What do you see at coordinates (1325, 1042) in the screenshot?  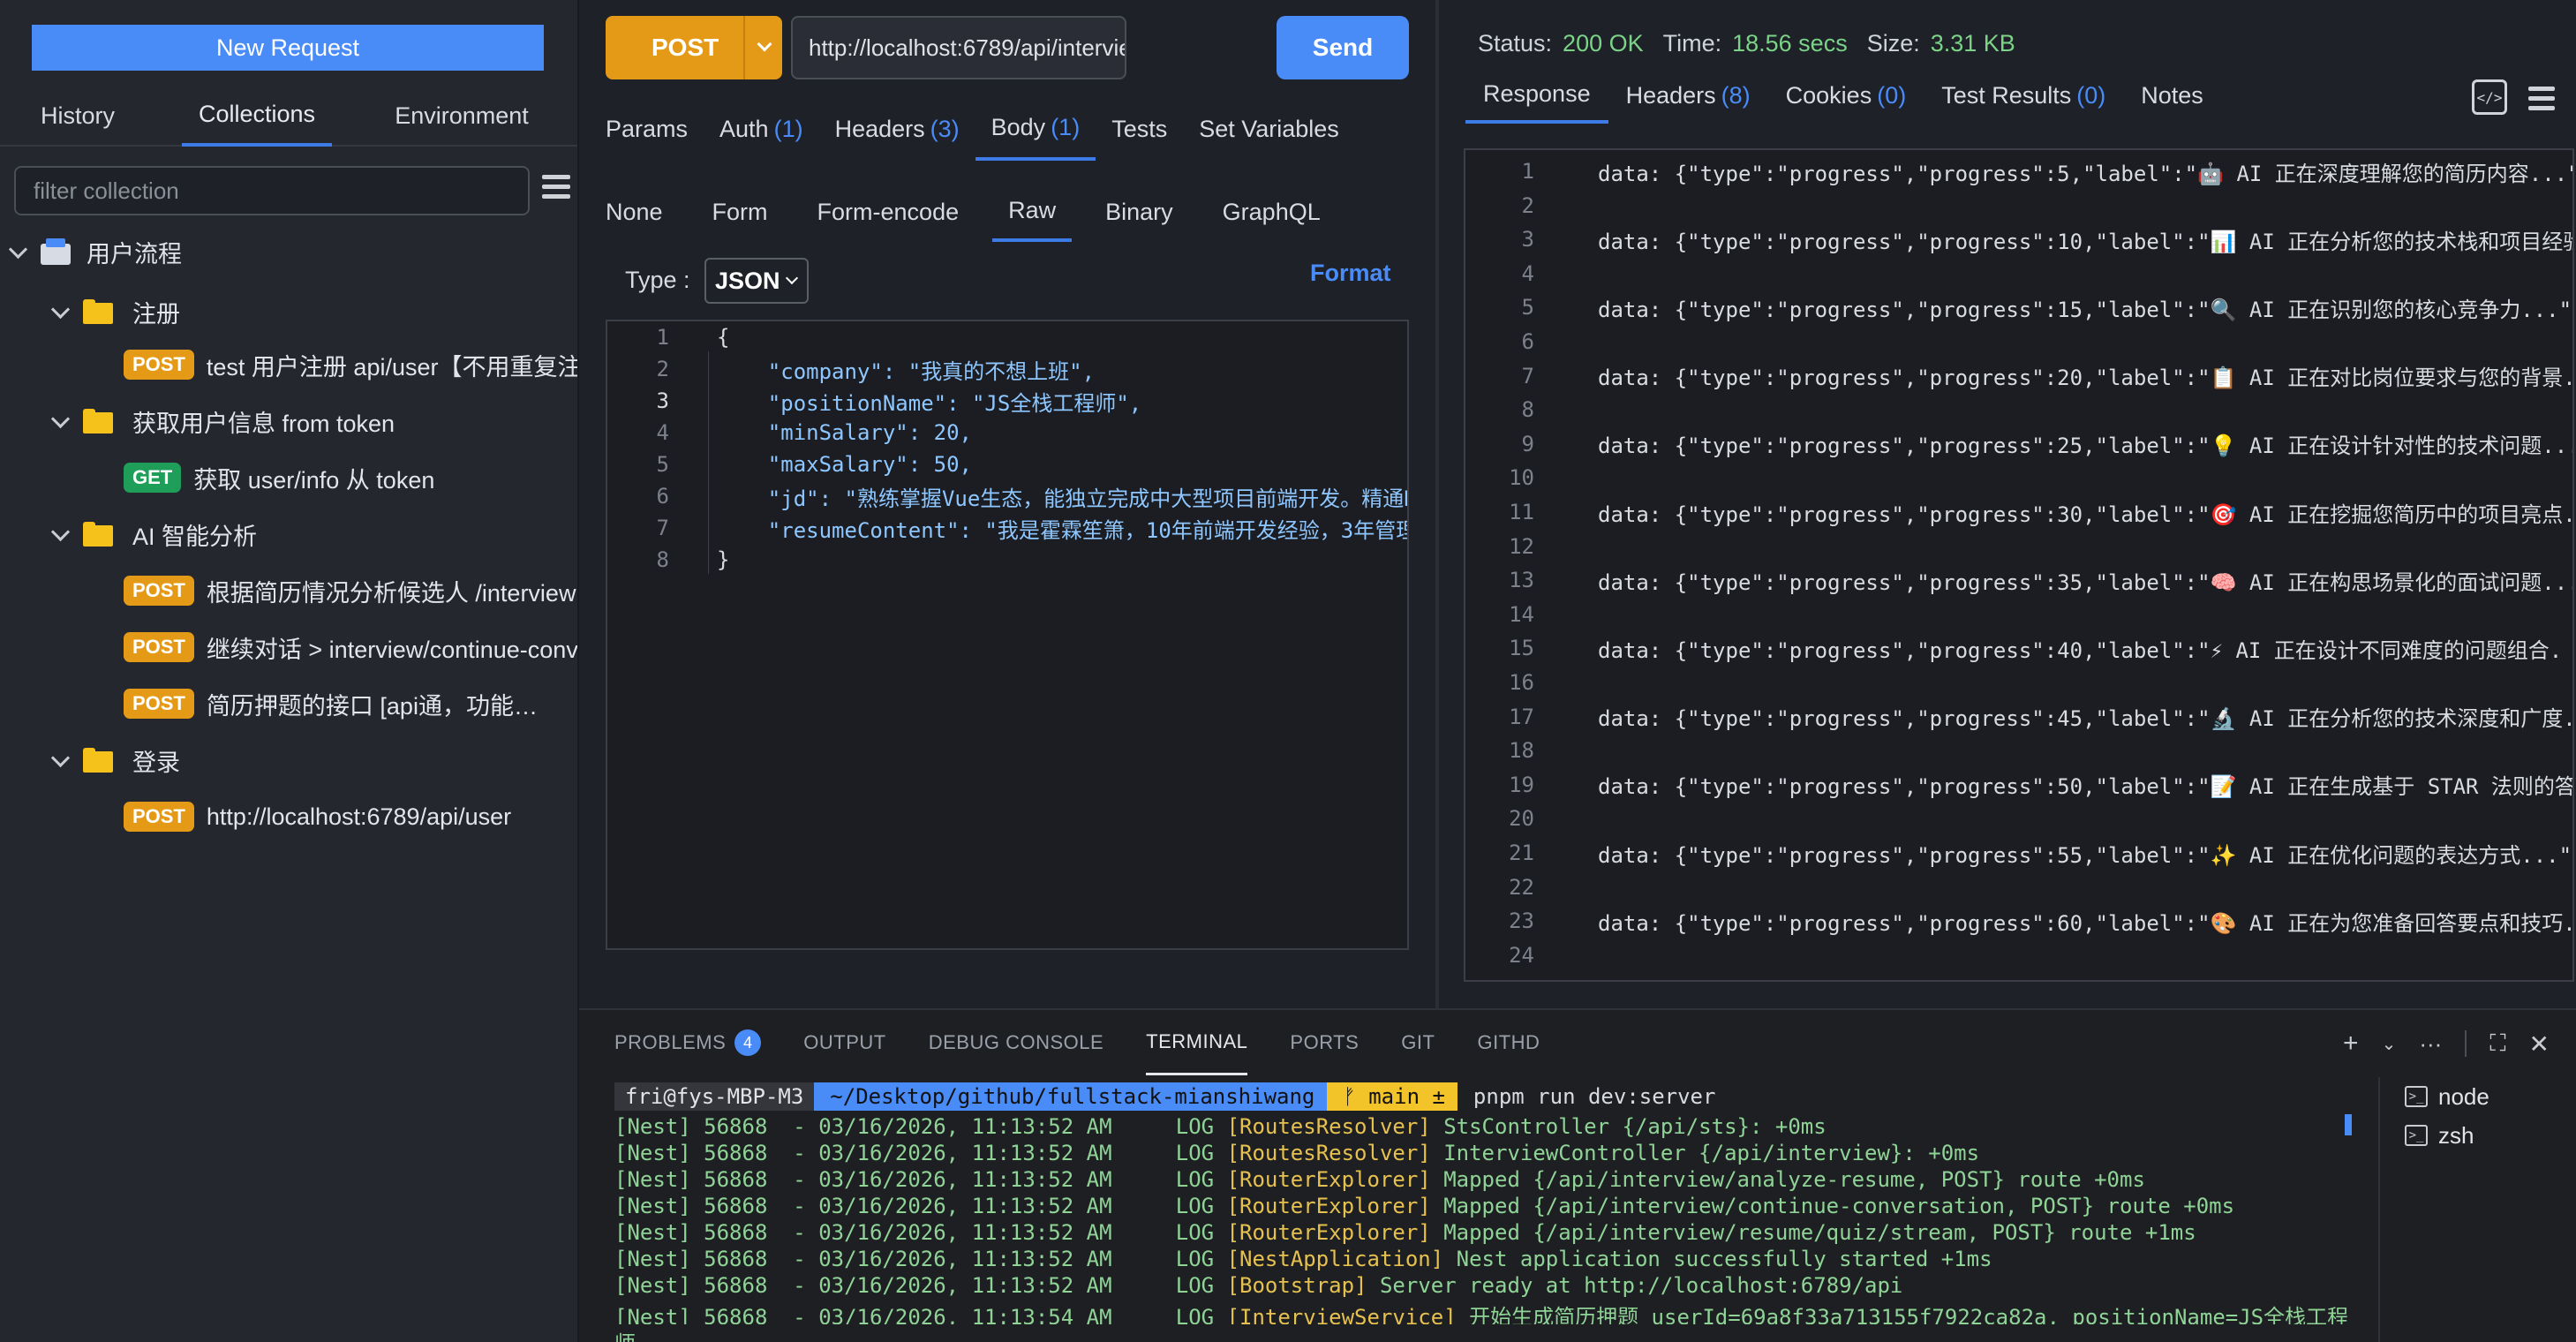 I see `tab-ports: PORTS` at bounding box center [1325, 1042].